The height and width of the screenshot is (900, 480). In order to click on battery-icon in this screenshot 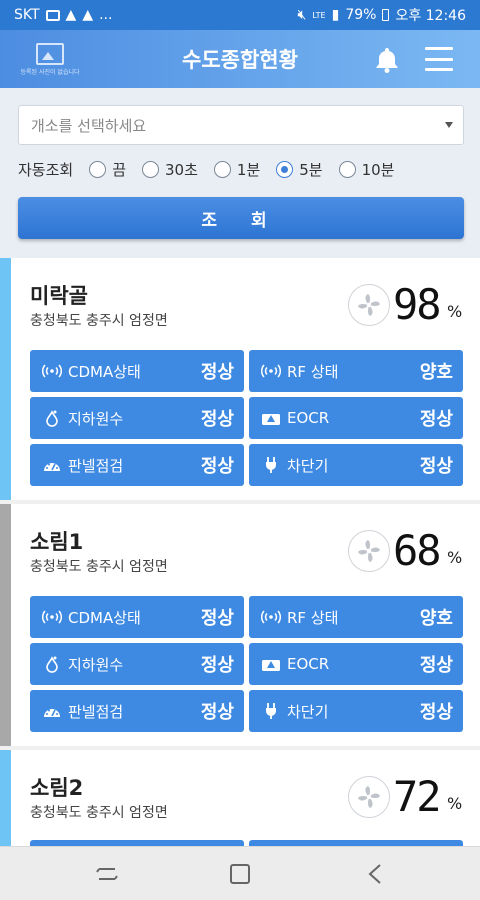, I will do `click(386, 15)`.